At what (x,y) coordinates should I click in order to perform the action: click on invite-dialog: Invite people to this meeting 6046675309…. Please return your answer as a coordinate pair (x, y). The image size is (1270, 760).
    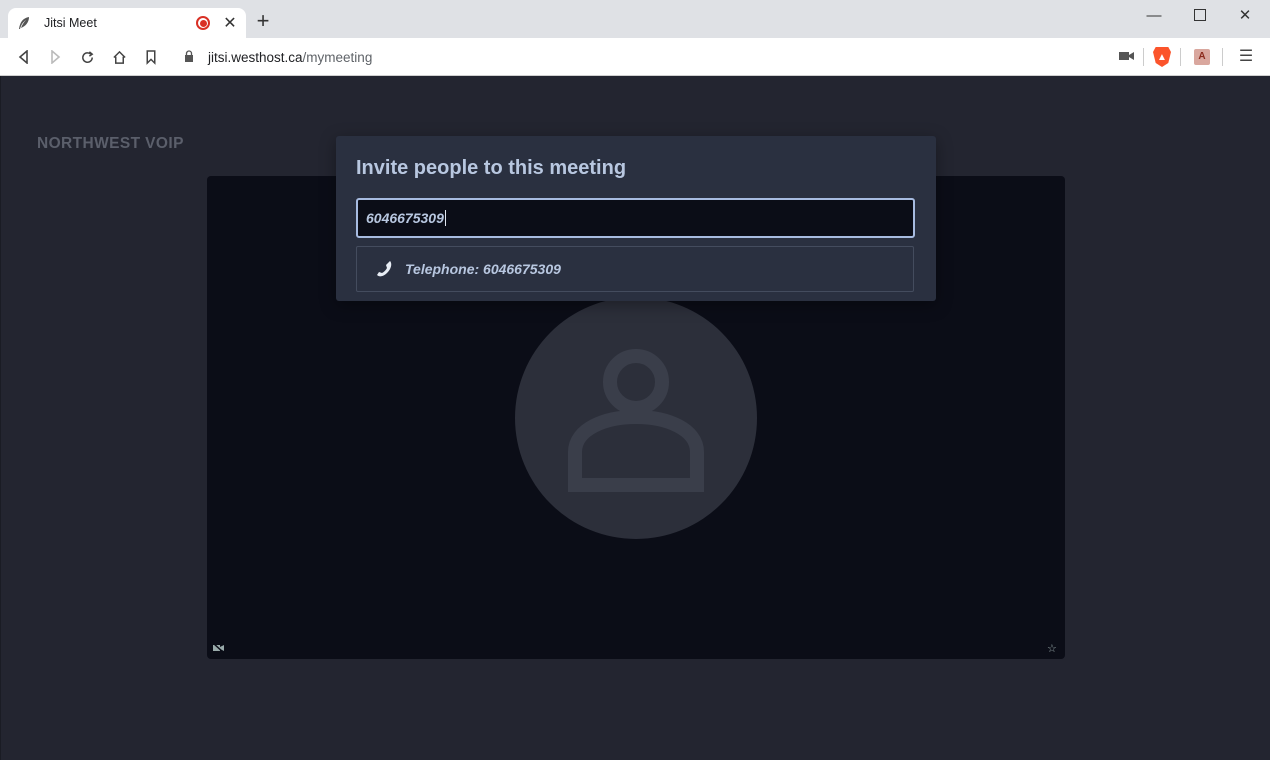
    Looking at the image, I should click on (636, 218).